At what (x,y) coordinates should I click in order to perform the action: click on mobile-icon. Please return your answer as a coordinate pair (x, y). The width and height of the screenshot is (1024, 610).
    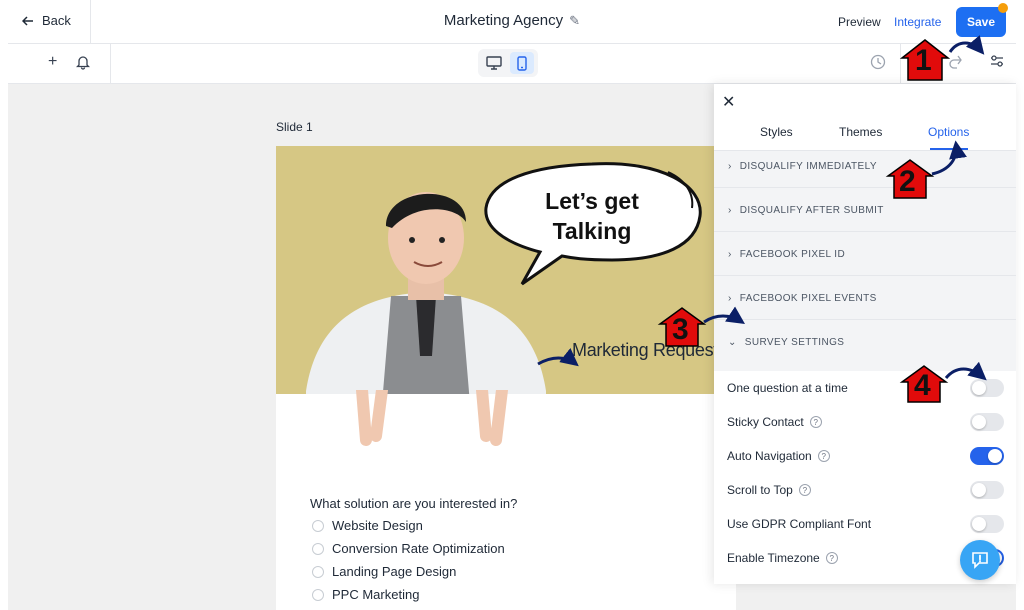
    Looking at the image, I should click on (522, 63).